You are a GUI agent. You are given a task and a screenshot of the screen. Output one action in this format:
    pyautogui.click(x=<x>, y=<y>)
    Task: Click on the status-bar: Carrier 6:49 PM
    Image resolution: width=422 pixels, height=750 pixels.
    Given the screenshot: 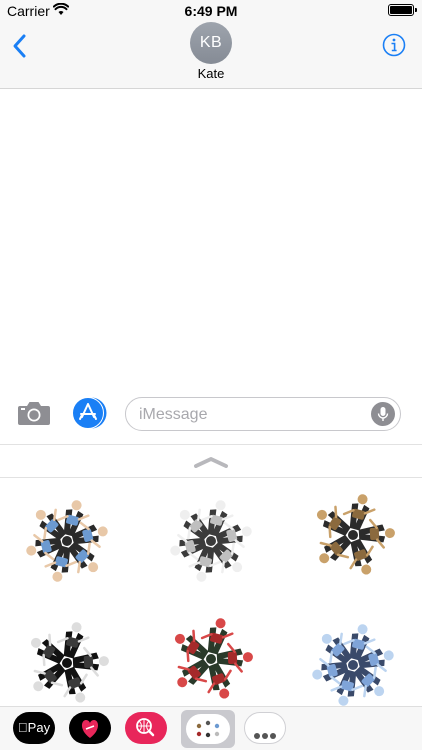 What is the action you would take?
    pyautogui.click(x=211, y=11)
    